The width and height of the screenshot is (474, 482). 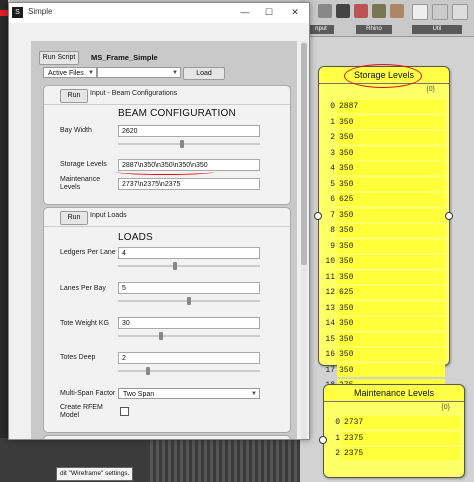 What do you see at coordinates (346, 199) in the screenshot?
I see `row-value: 625` at bounding box center [346, 199].